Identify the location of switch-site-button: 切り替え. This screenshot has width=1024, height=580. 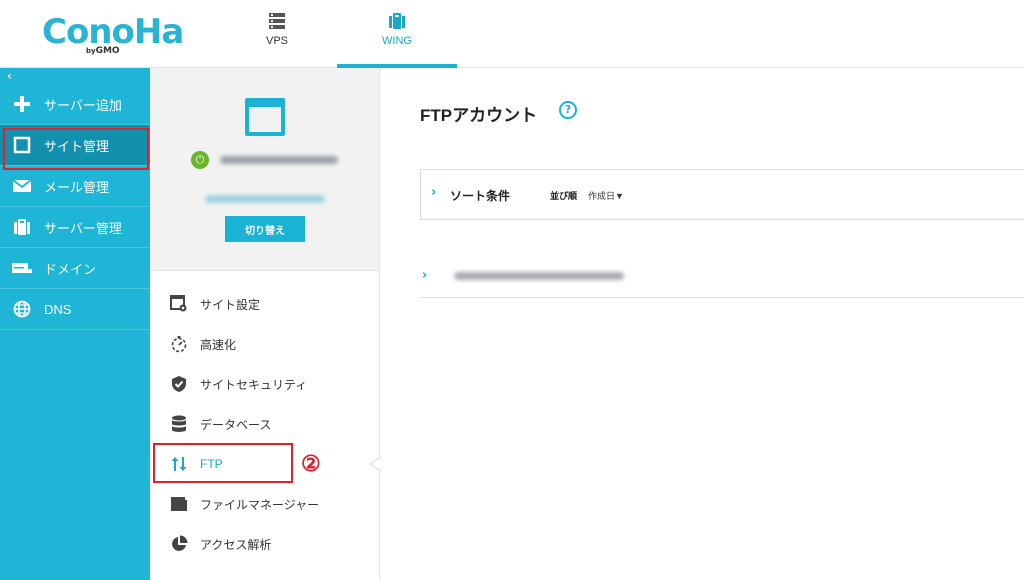
(265, 229).